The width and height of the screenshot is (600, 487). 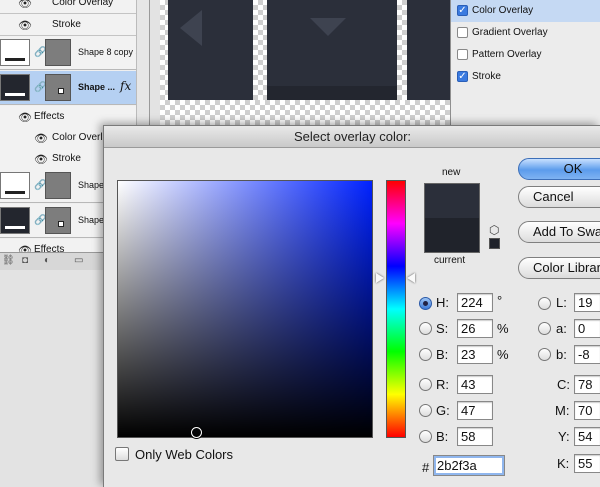 I want to click on g-label: G:, so click(x=443, y=410).